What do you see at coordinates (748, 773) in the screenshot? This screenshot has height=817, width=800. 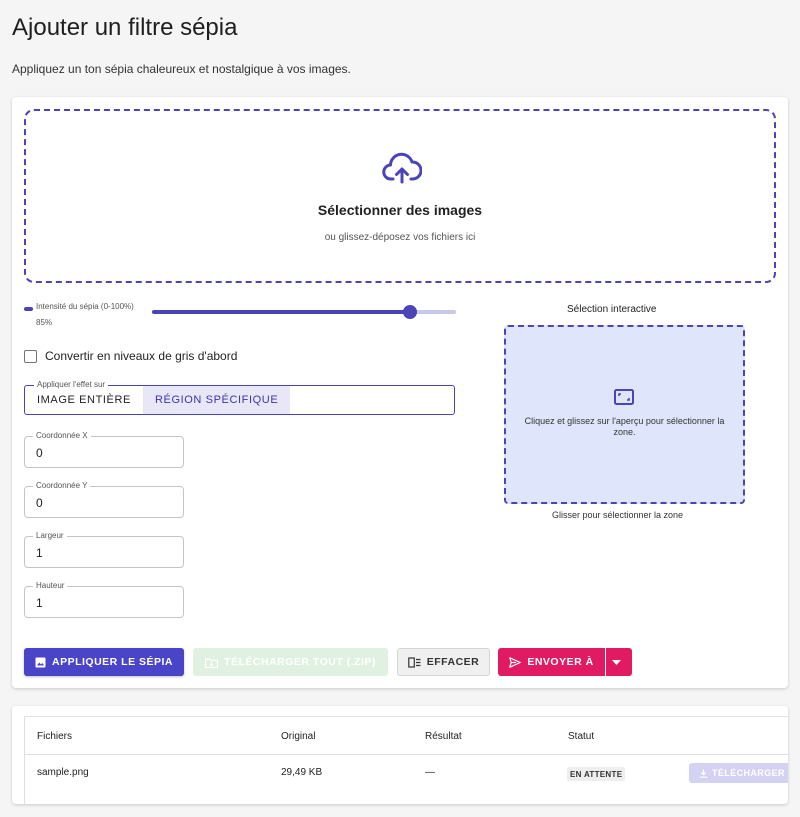 I see `row-download-label: TÉLÉCHARGER` at bounding box center [748, 773].